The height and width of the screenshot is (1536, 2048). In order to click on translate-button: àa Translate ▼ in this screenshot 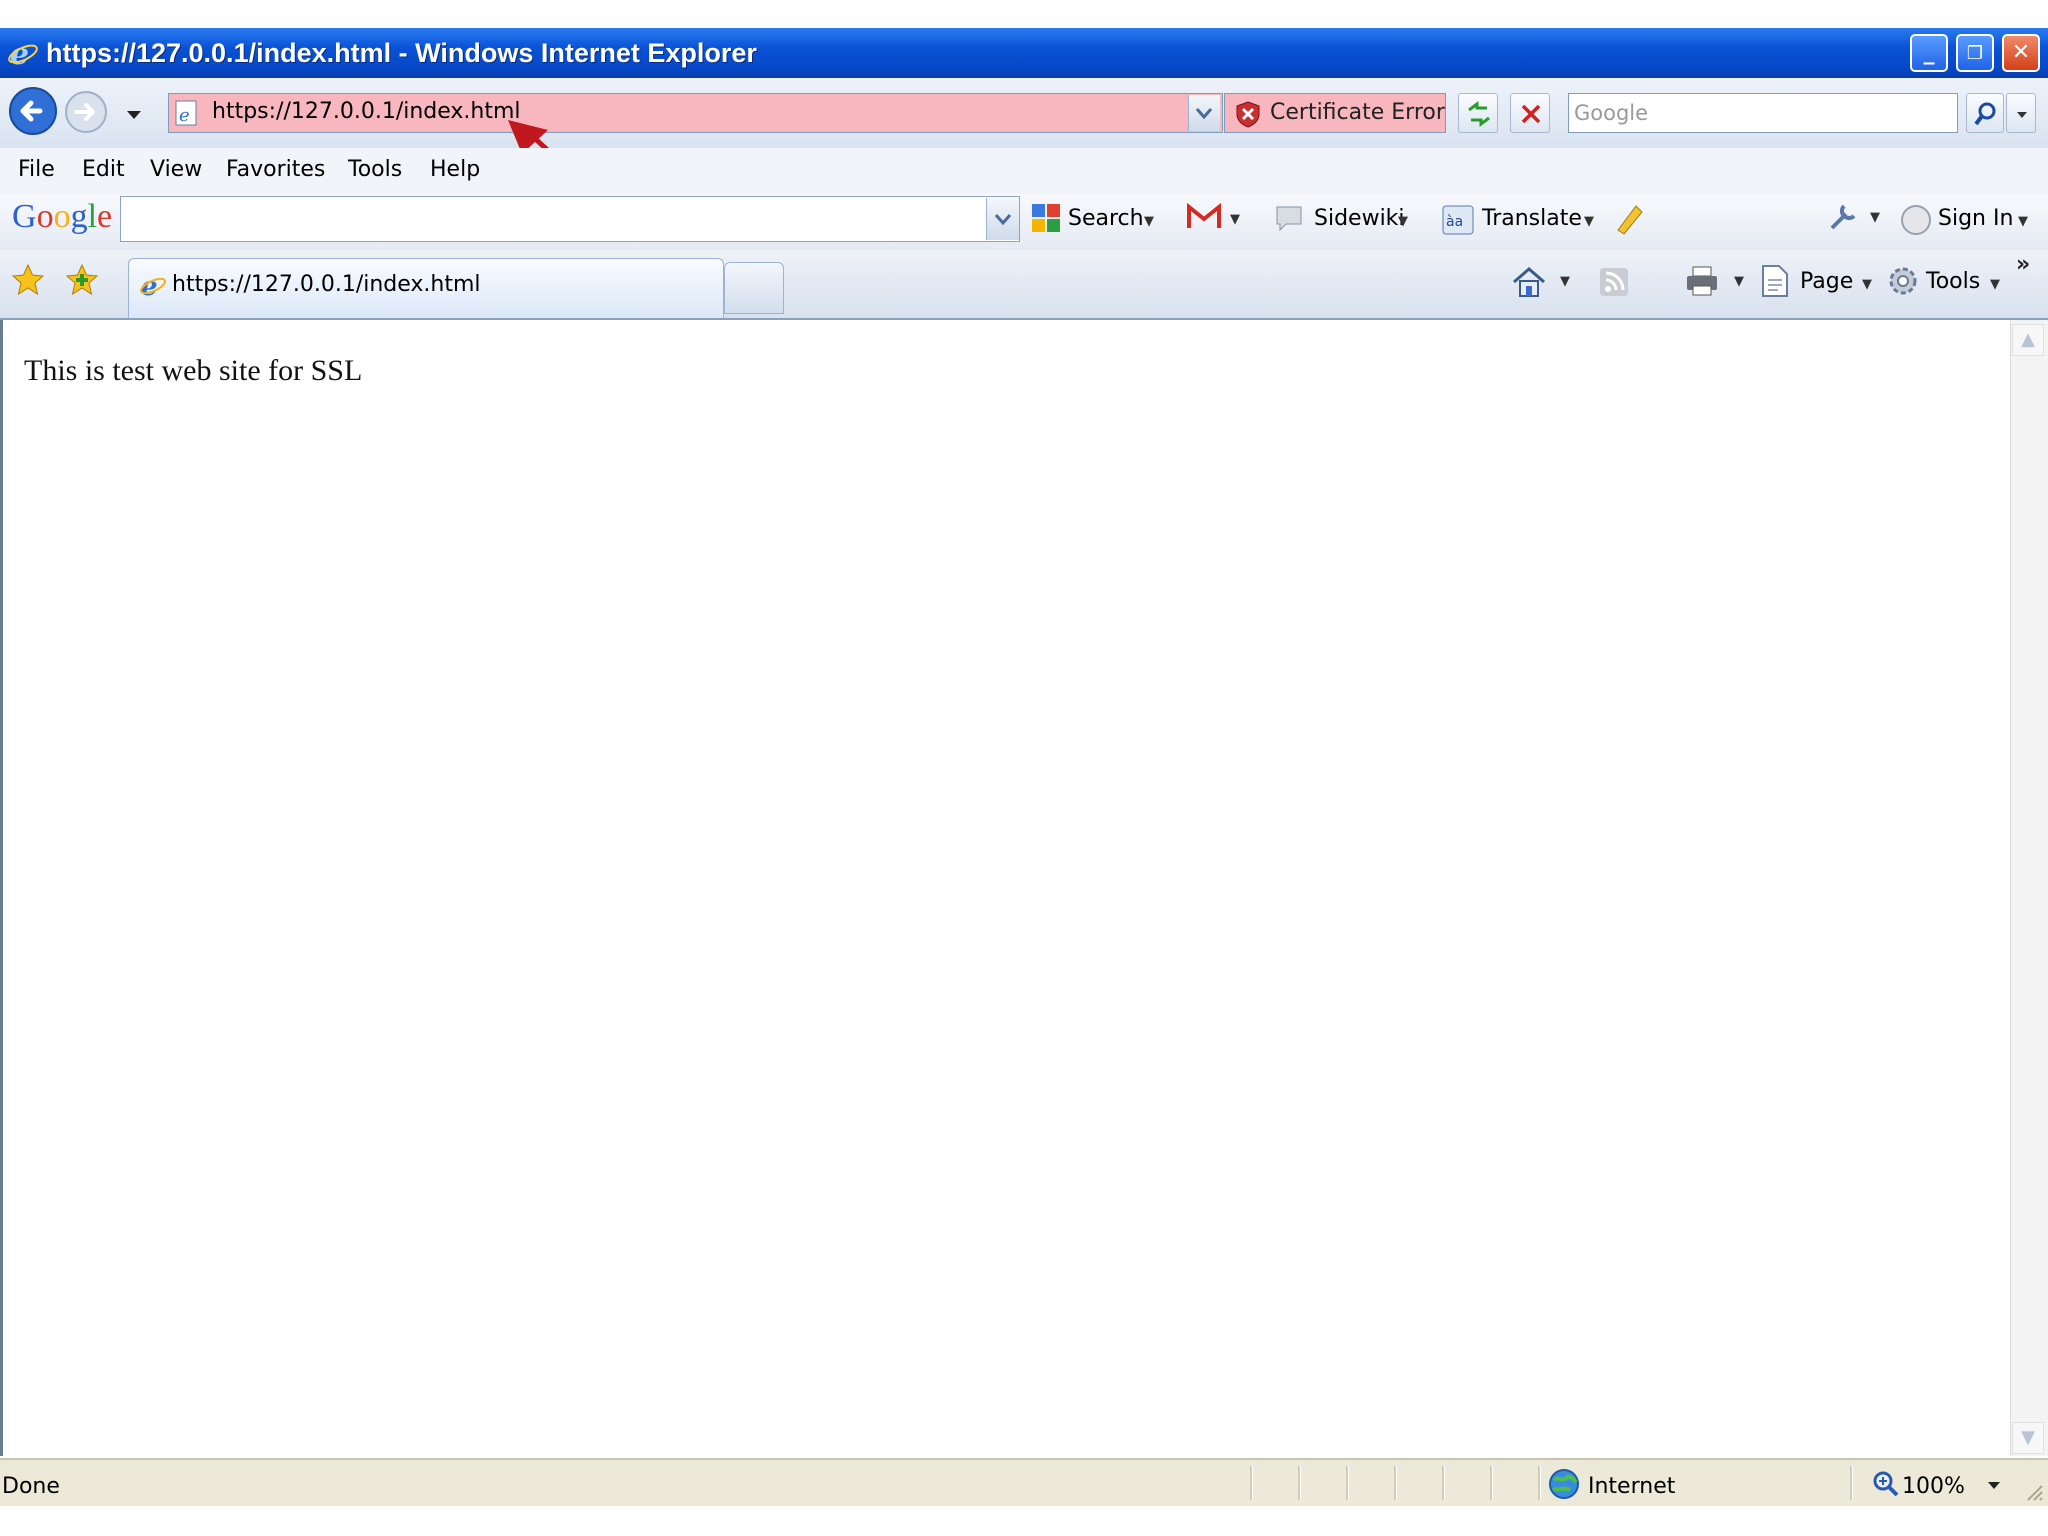, I will do `click(1521, 220)`.